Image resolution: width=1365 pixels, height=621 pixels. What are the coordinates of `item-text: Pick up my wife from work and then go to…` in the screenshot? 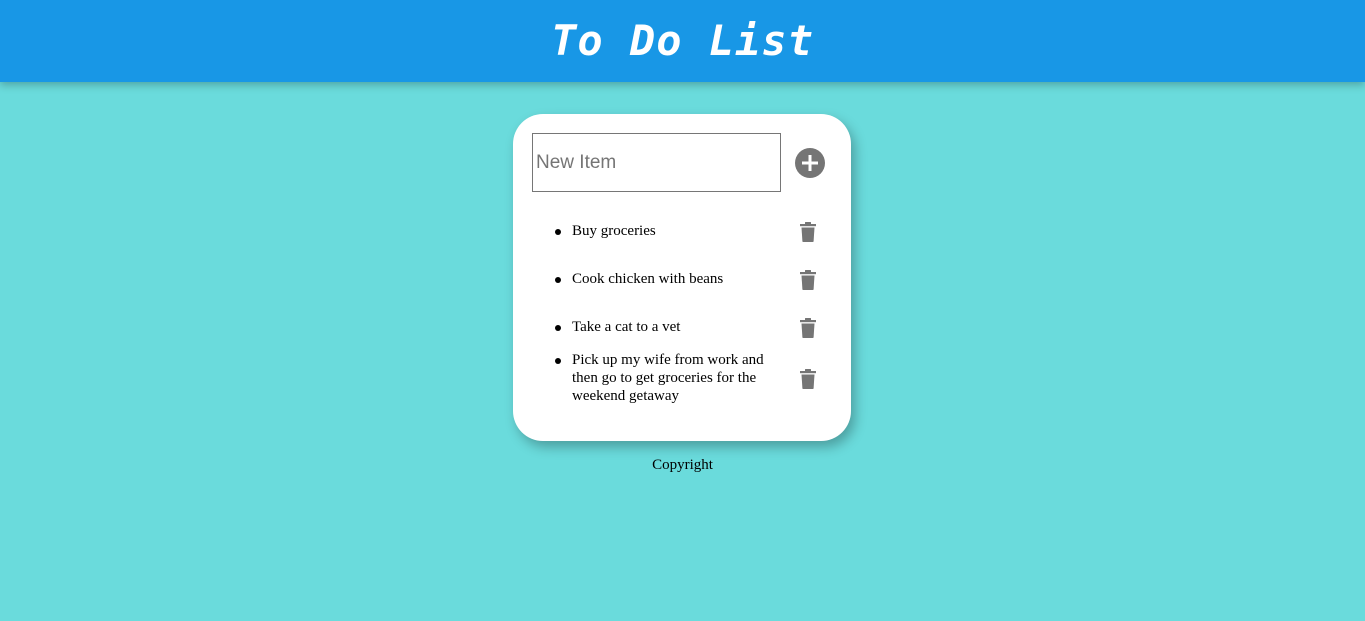 It's located at (668, 378).